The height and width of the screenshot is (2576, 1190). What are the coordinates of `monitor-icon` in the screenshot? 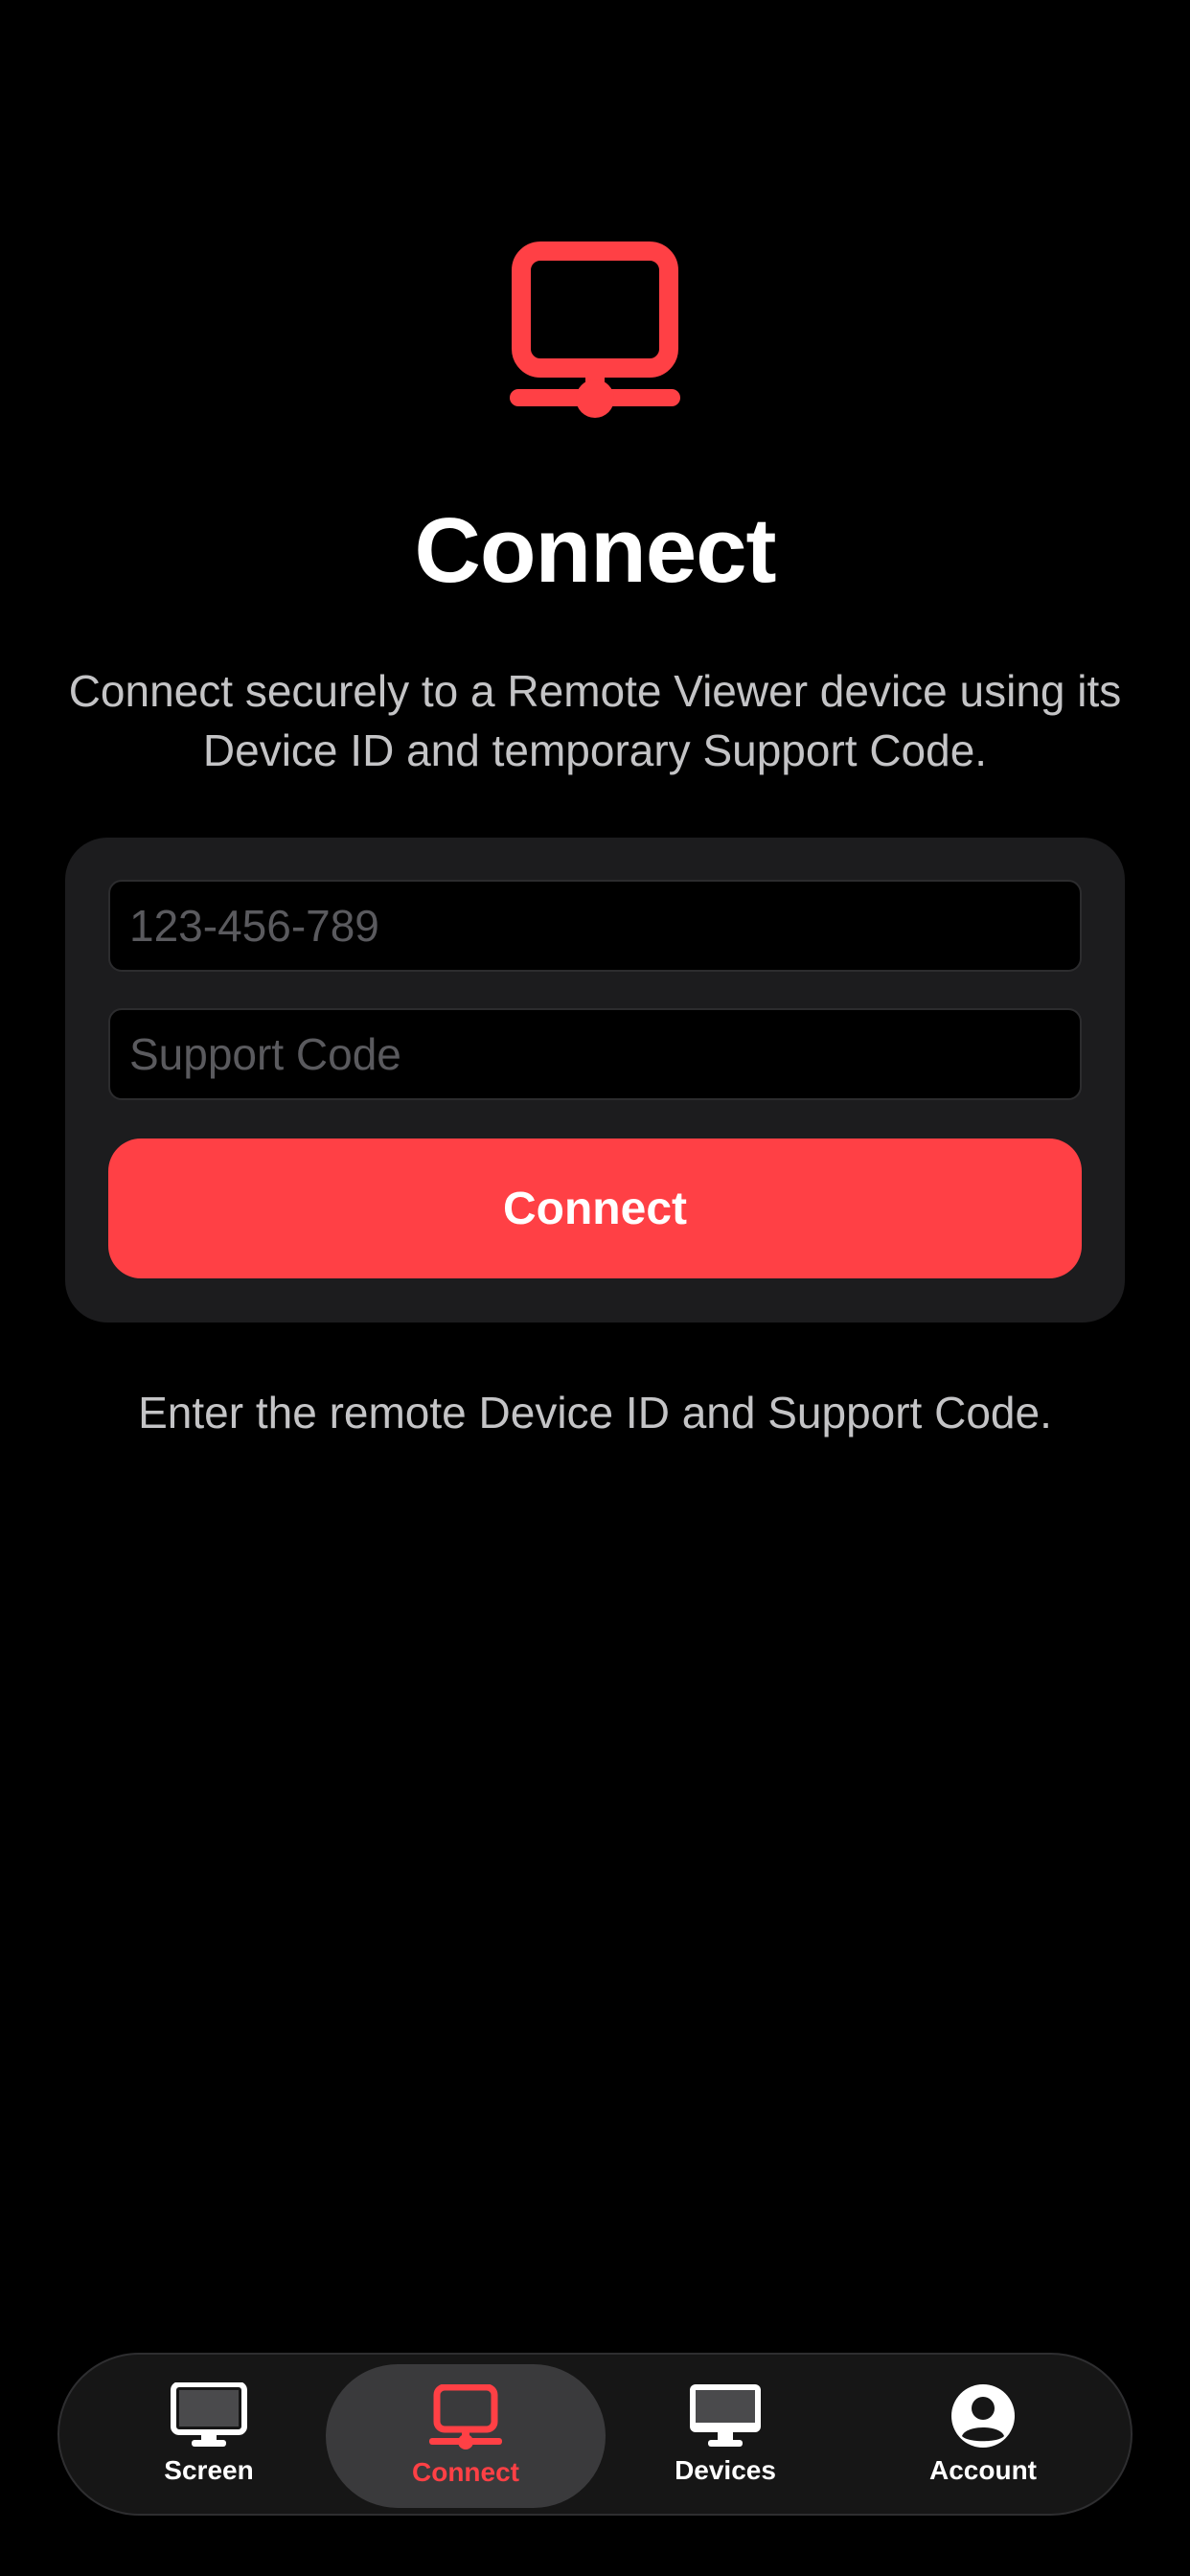 It's located at (209, 2414).